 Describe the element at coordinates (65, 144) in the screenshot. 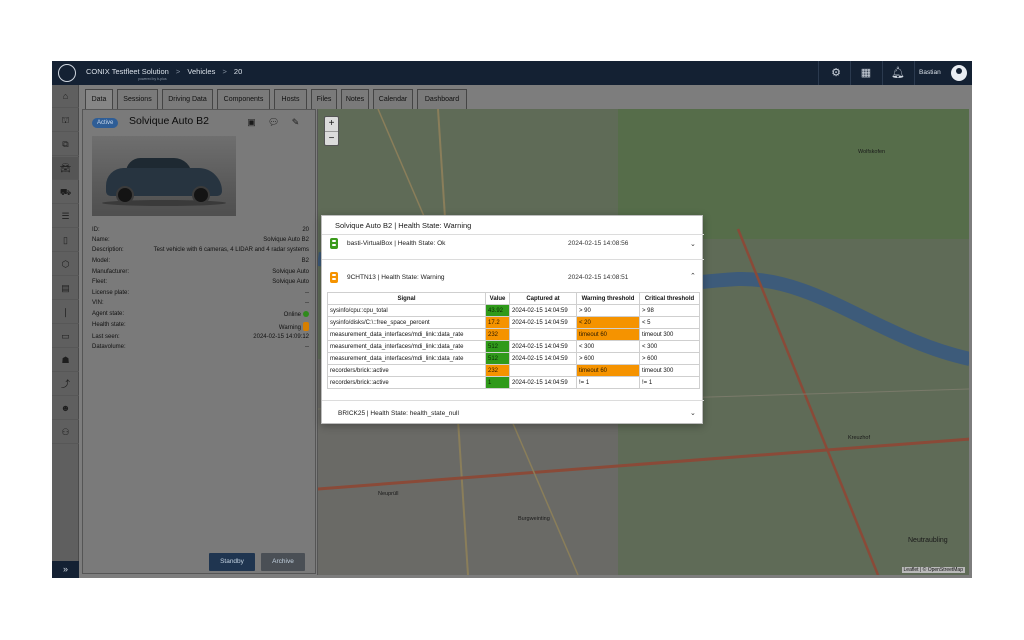

I see `sidebar-item-devices: ⧉` at that location.